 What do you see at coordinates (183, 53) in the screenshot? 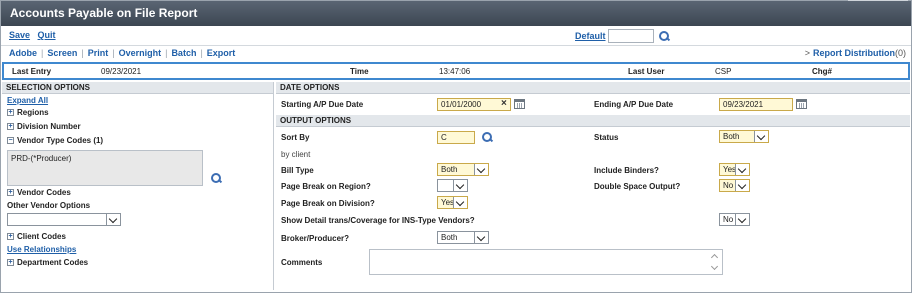
I see `batch-button: Batch` at bounding box center [183, 53].